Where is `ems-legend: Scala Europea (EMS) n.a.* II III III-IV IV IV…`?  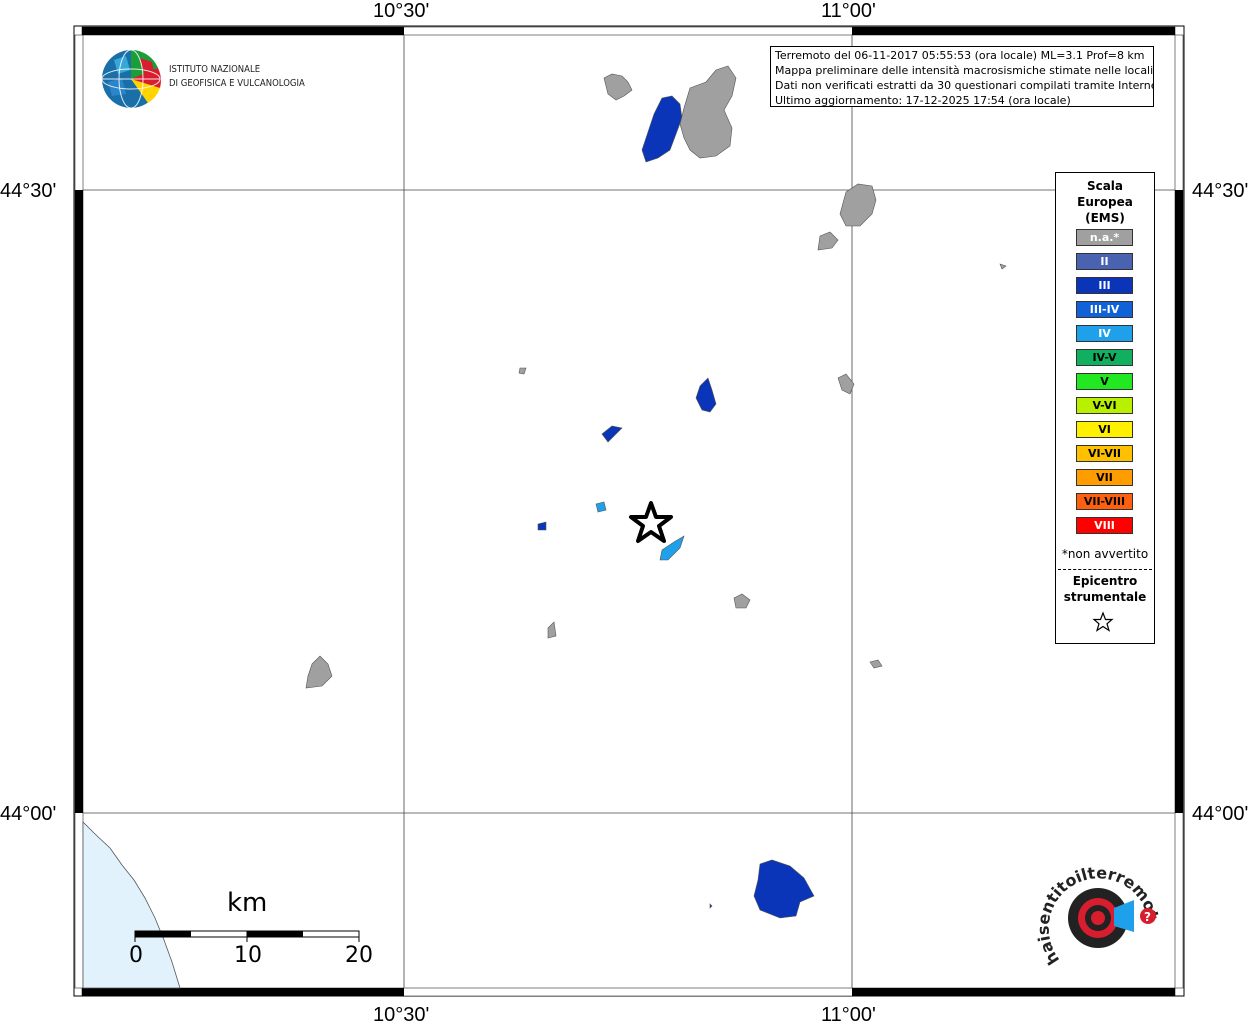
ems-legend: Scala Europea (EMS) n.a.* II III III-IV IV IV… is located at coordinates (1105, 408).